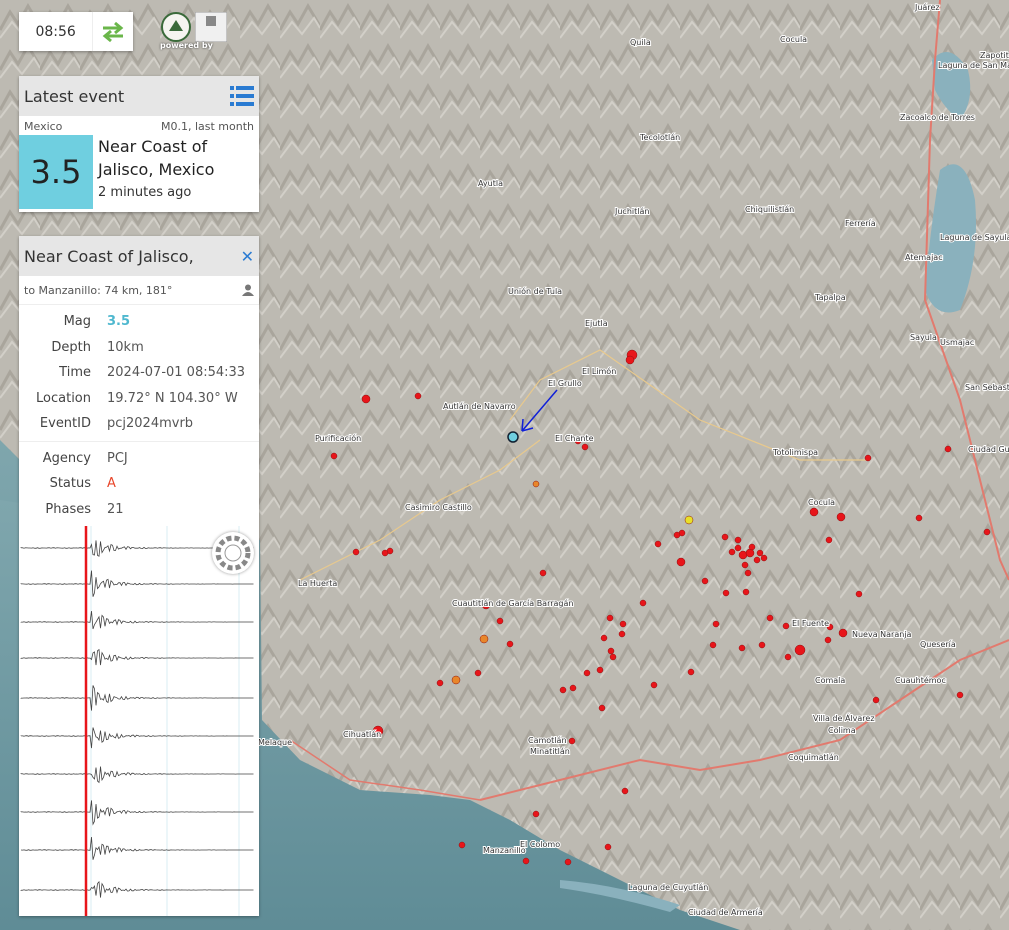 This screenshot has width=1009, height=930. Describe the element at coordinates (172, 398) in the screenshot. I see `location-value: 19.72° N 104.30° W` at that location.